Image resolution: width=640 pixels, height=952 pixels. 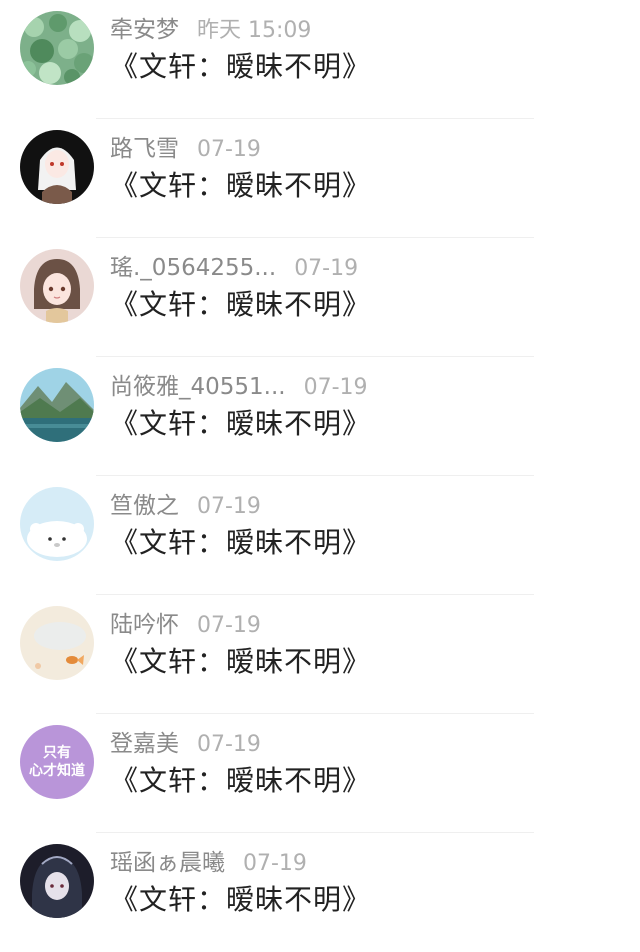 What do you see at coordinates (57, 524) in the screenshot?
I see `white-bear-avatar` at bounding box center [57, 524].